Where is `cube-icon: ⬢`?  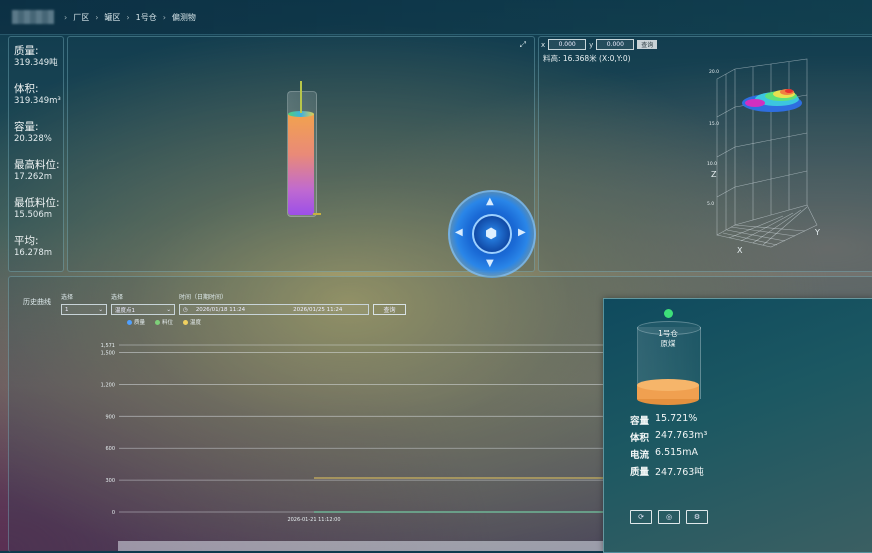 cube-icon: ⬢ is located at coordinates (491, 234).